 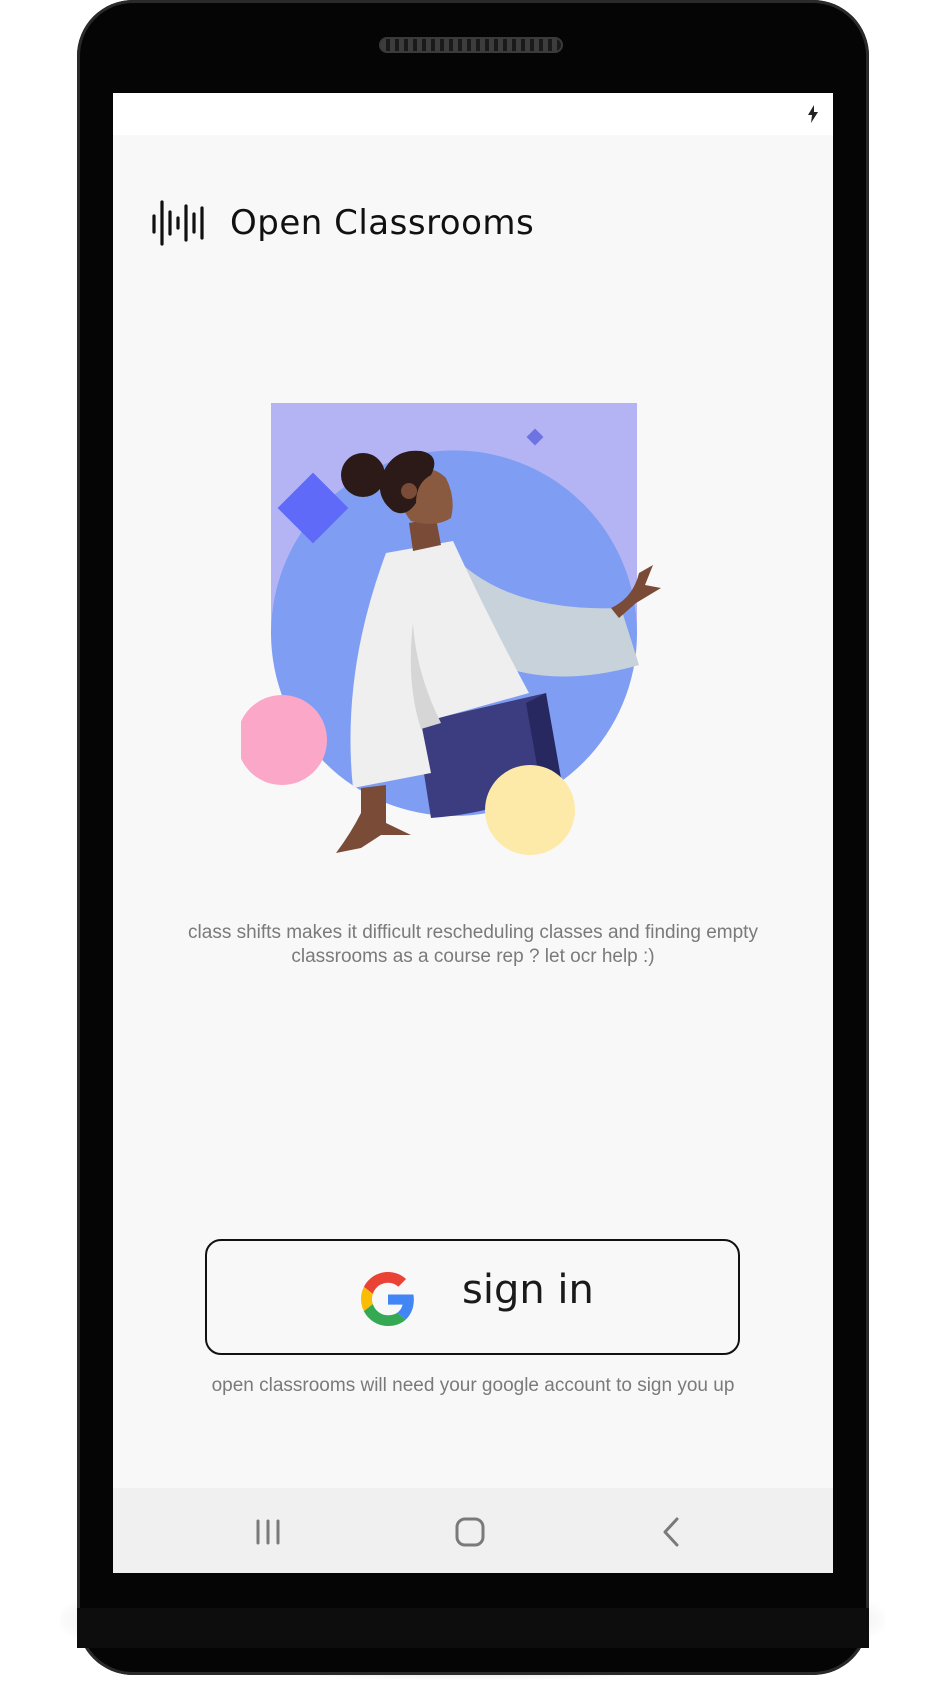 I want to click on google-sign-in-button: sign in, so click(x=472, y=1297).